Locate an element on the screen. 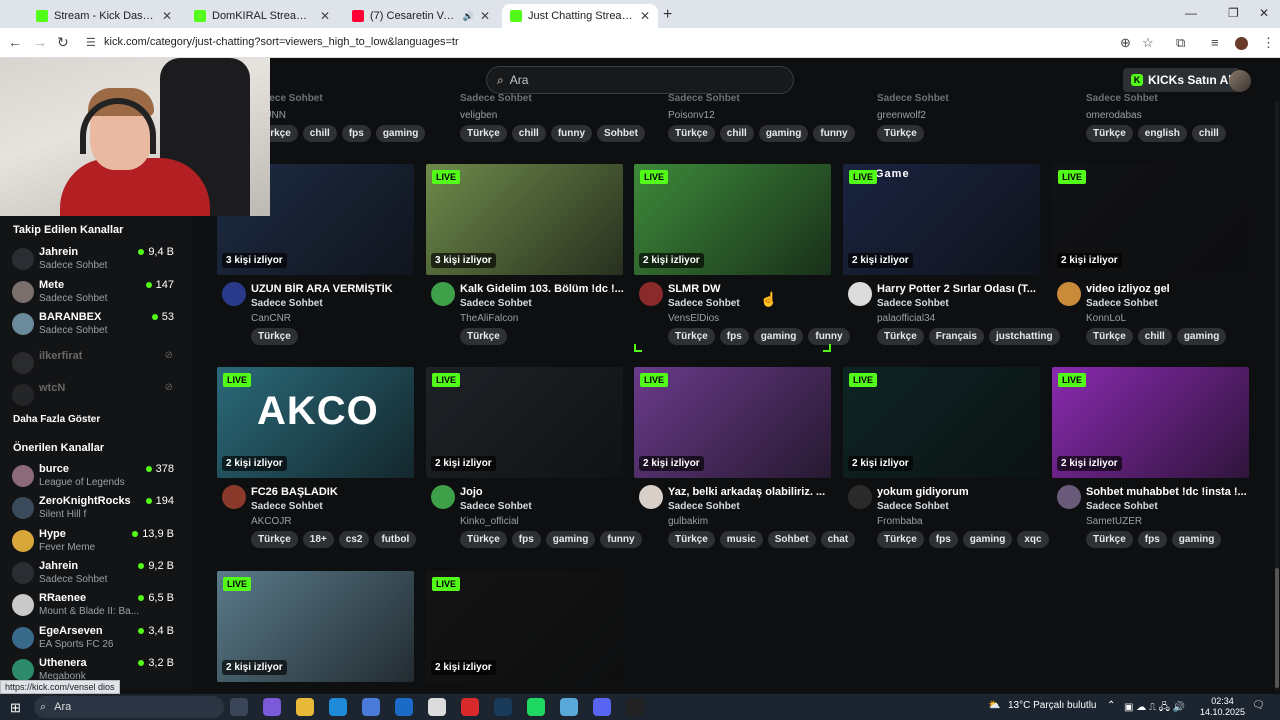 This screenshot has height=720, width=1280. stream-username: AKCOJR is located at coordinates (271, 521).